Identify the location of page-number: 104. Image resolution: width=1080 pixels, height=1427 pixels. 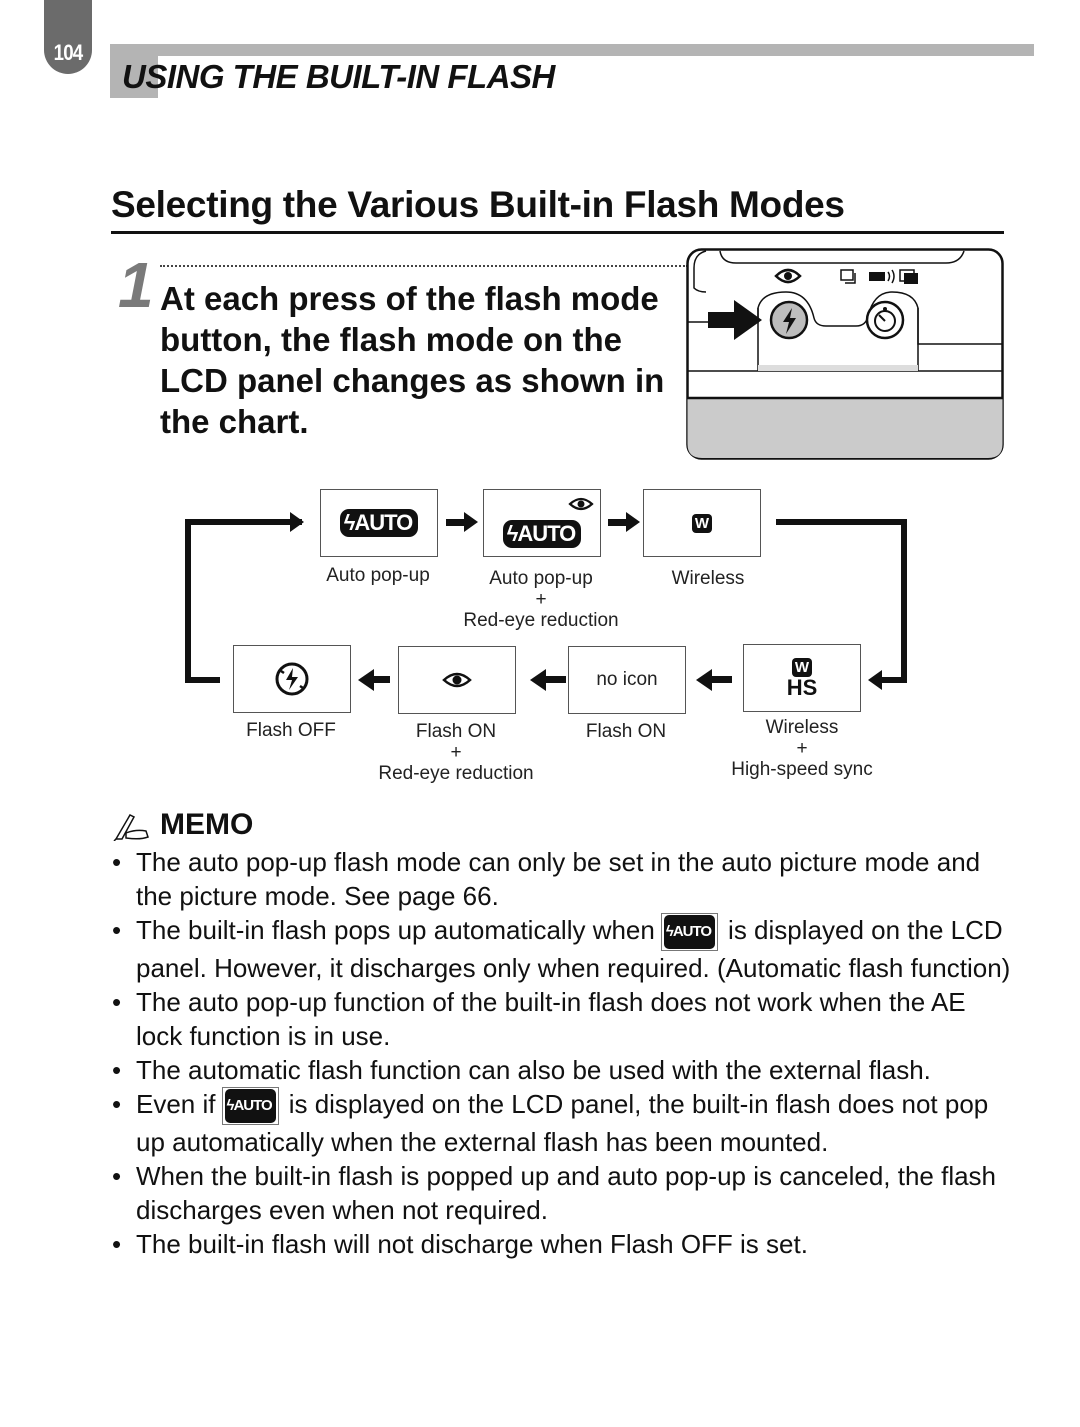
(68, 52).